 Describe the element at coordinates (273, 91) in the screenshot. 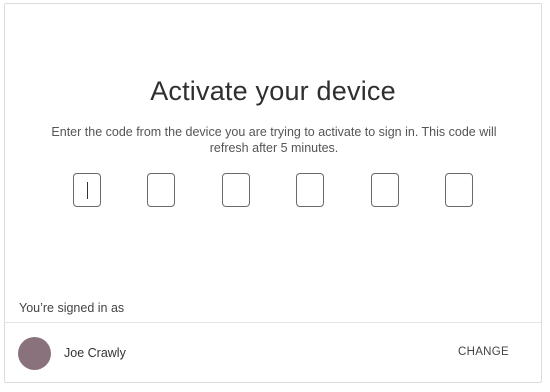

I see `page-title: Activate your device` at that location.